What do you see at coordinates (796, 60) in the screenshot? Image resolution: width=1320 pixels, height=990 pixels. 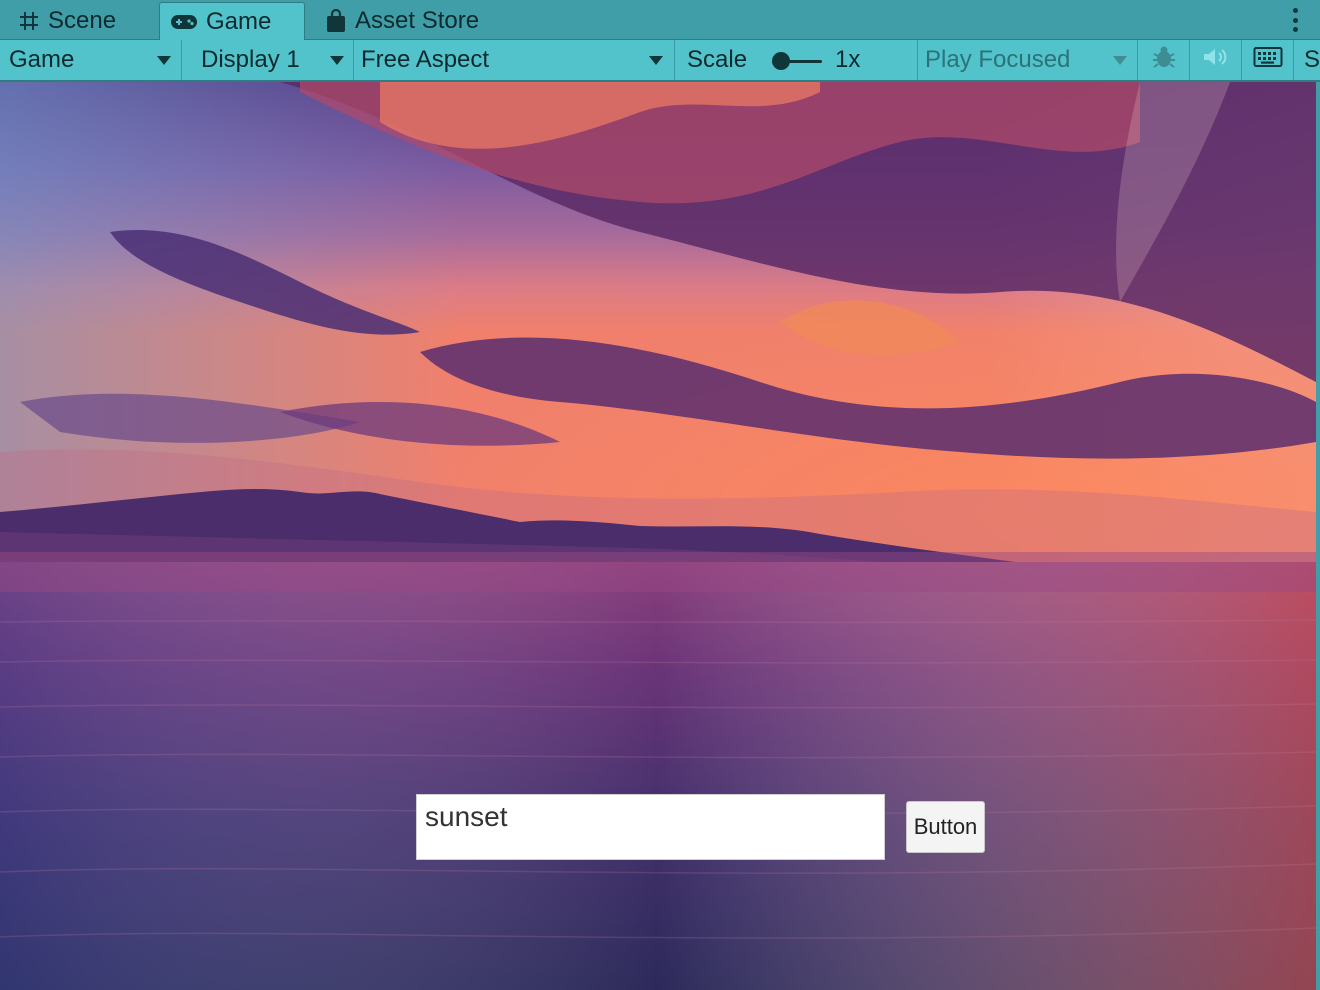 I see `scale-control: Scale 1x` at bounding box center [796, 60].